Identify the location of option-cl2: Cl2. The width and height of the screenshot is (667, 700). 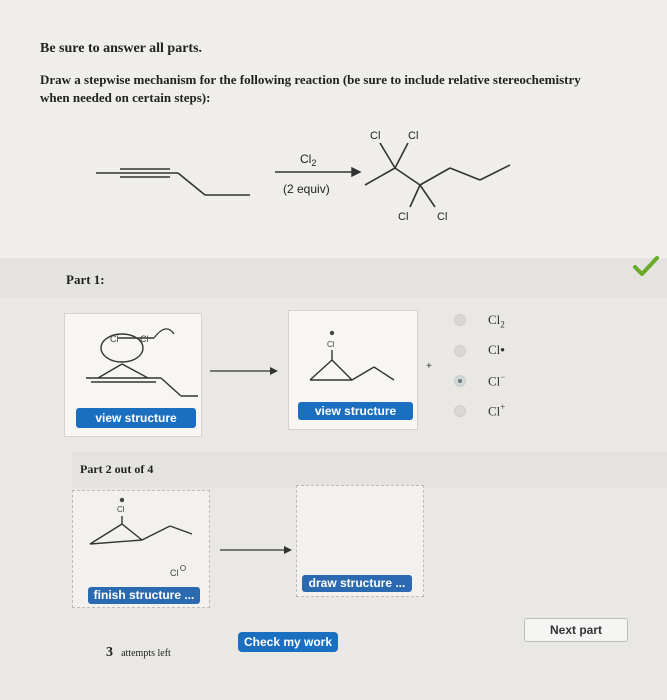
(496, 321).